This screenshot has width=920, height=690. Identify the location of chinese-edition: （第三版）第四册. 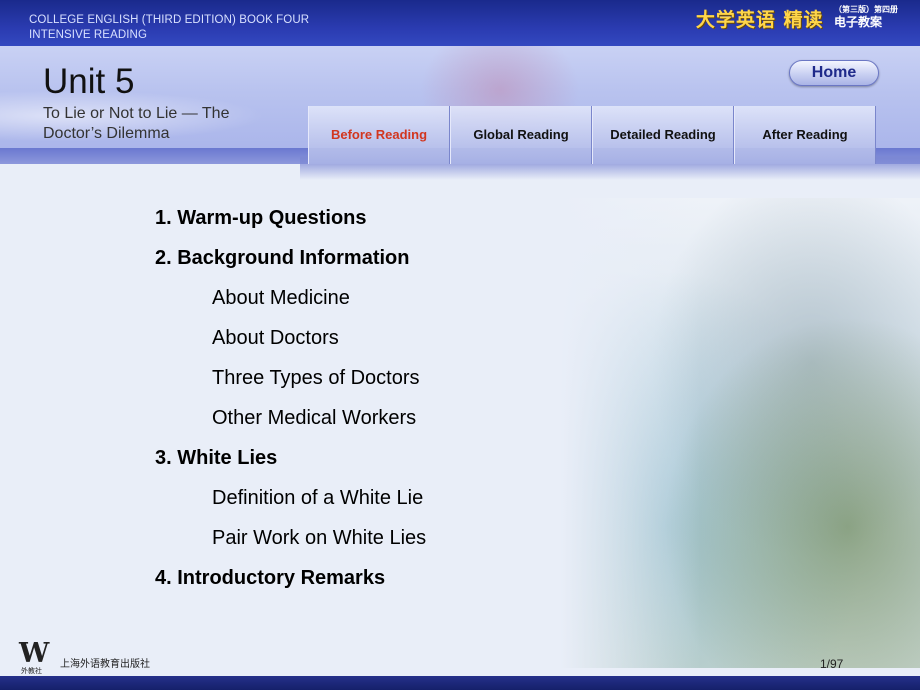
(866, 9).